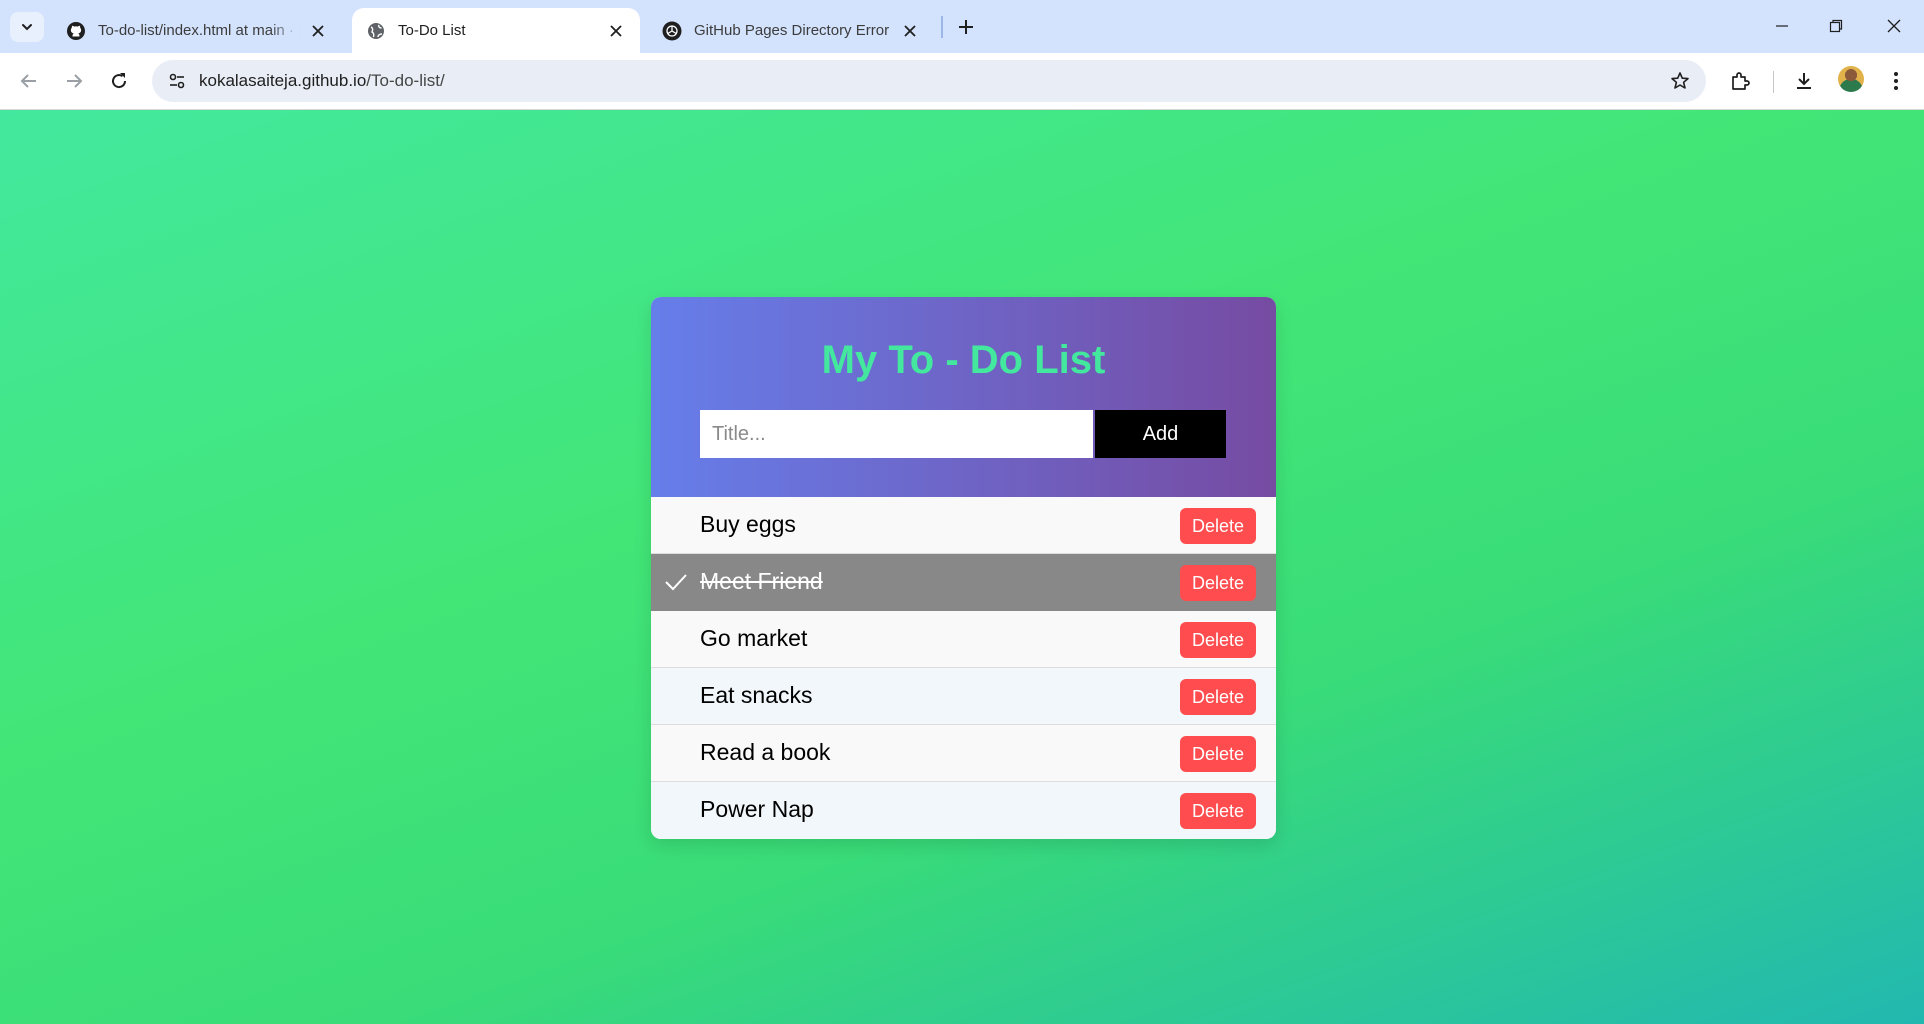  I want to click on forward-button, so click(74, 81).